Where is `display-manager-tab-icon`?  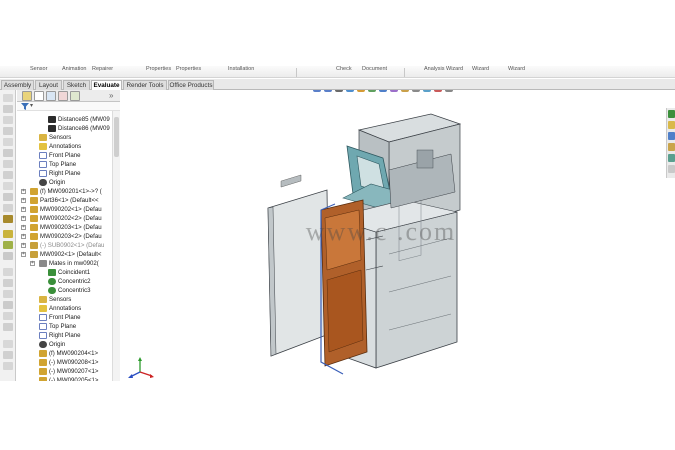
display-manager-tab-icon is located at coordinates (75, 96).